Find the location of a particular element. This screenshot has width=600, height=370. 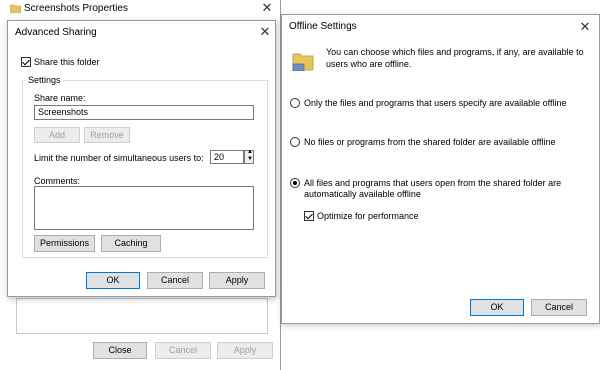

folder-icon is located at coordinates (15, 9).